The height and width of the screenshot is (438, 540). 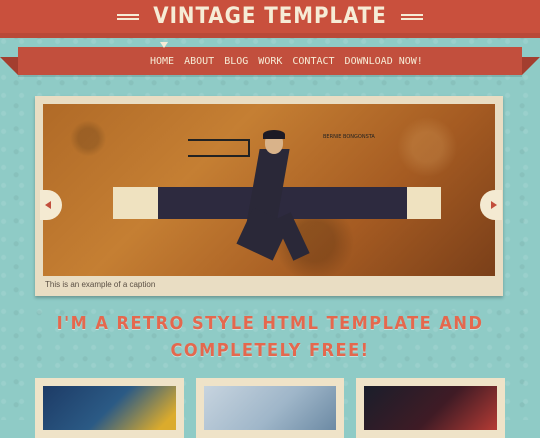 What do you see at coordinates (424, 203) in the screenshot?
I see `slide-bar-right` at bounding box center [424, 203].